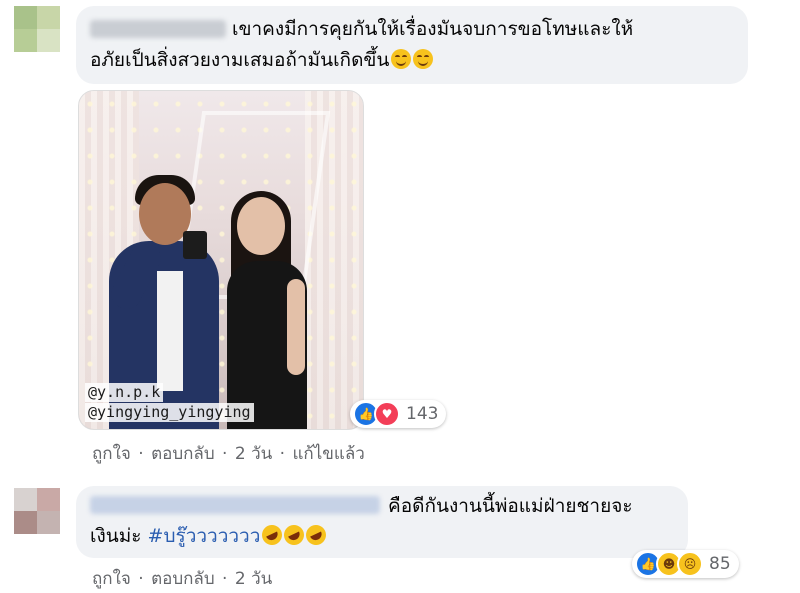  I want to click on edited-label: แก้ไขแล้ว, so click(328, 454).